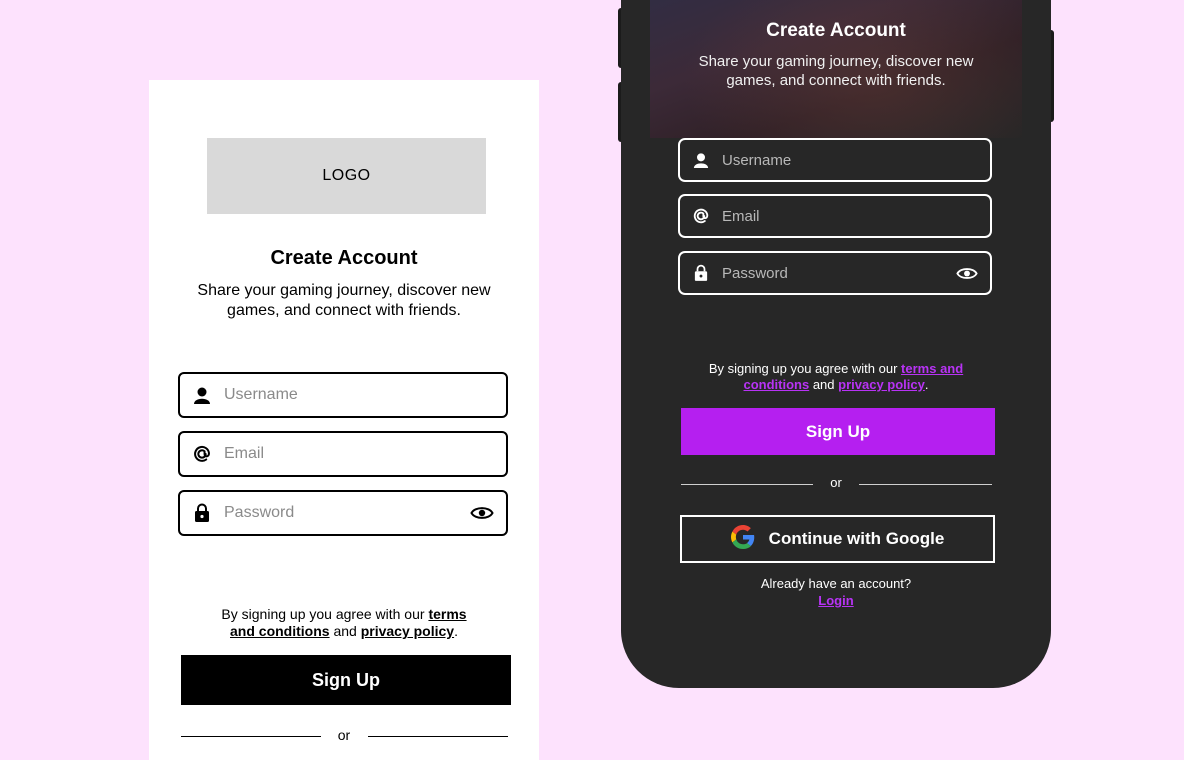 The width and height of the screenshot is (1184, 760). Describe the element at coordinates (251, 736) in the screenshot. I see `divider-left` at that location.